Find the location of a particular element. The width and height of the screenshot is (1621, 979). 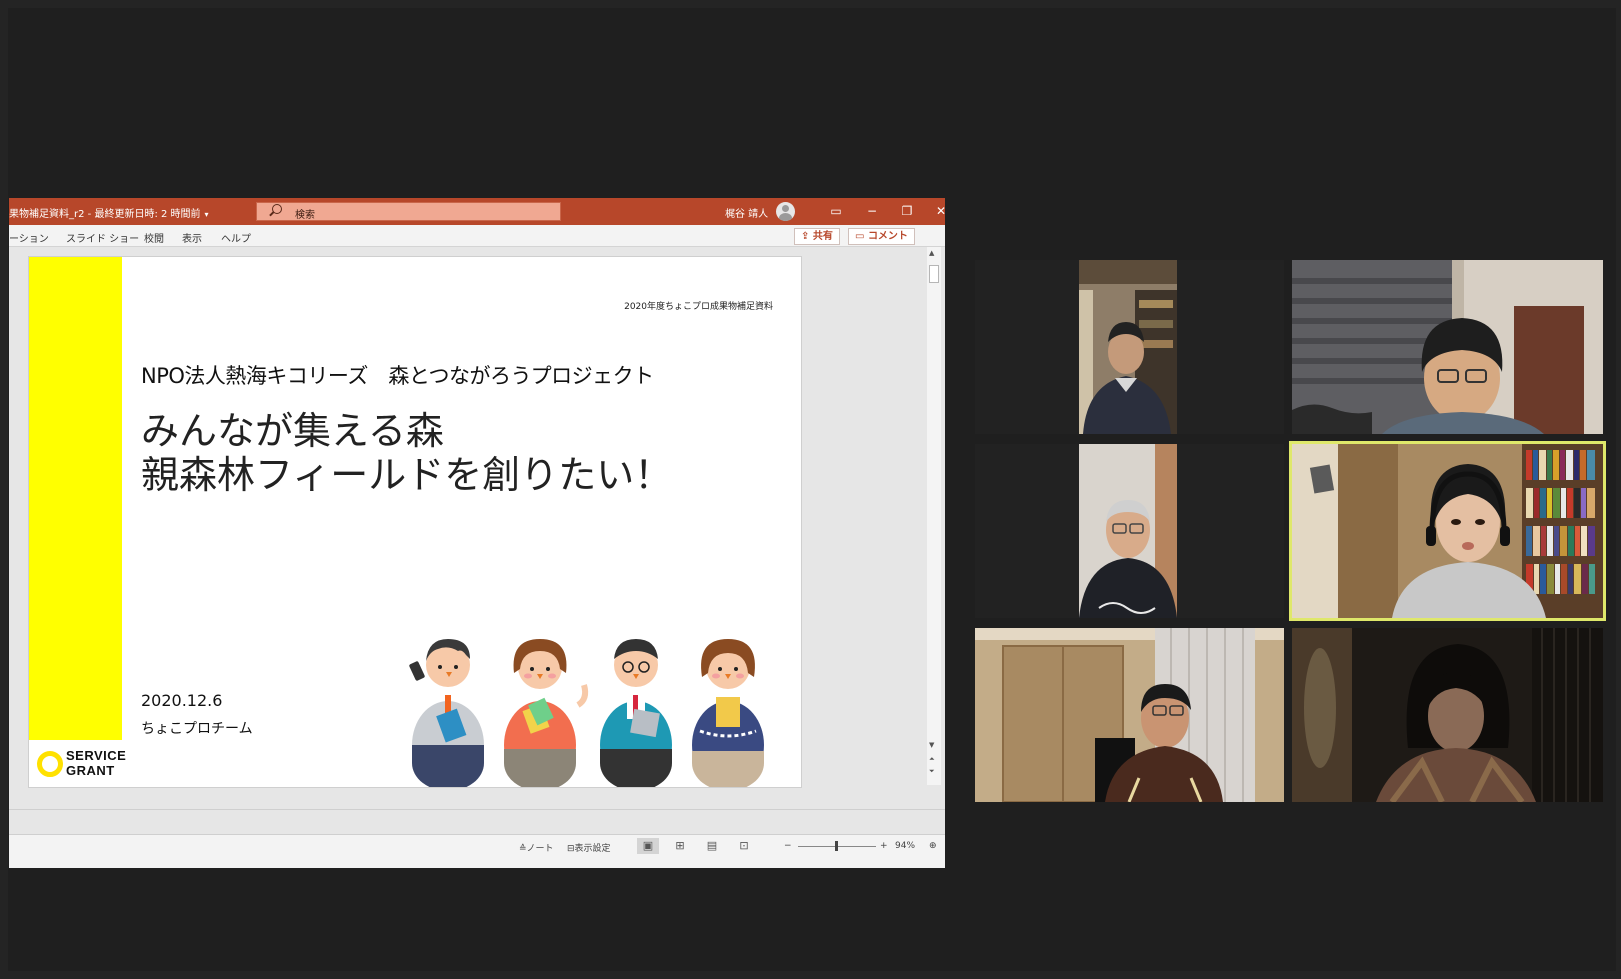

chevron-down-icon: ▾ is located at coordinates (207, 214).